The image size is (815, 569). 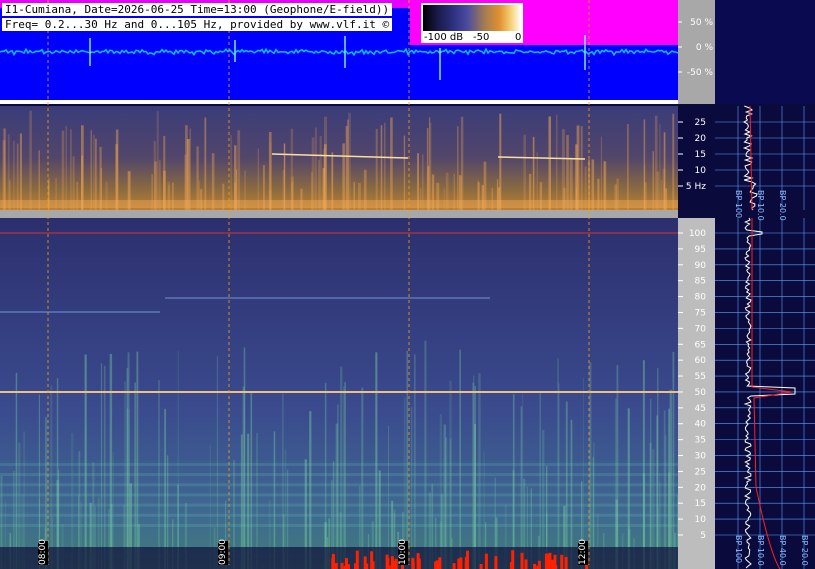 What do you see at coordinates (738, 549) in the screenshot?
I see `x-tick-label: BP 100` at bounding box center [738, 549].